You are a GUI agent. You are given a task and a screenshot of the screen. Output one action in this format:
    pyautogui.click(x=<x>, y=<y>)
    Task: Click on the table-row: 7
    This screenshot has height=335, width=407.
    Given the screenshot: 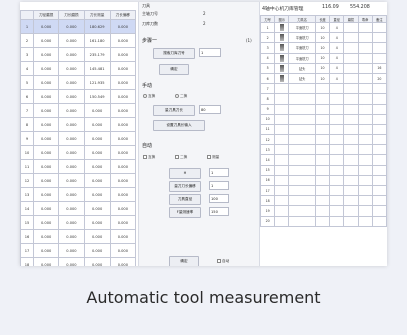 What is the action you would take?
    pyautogui.click(x=323, y=89)
    